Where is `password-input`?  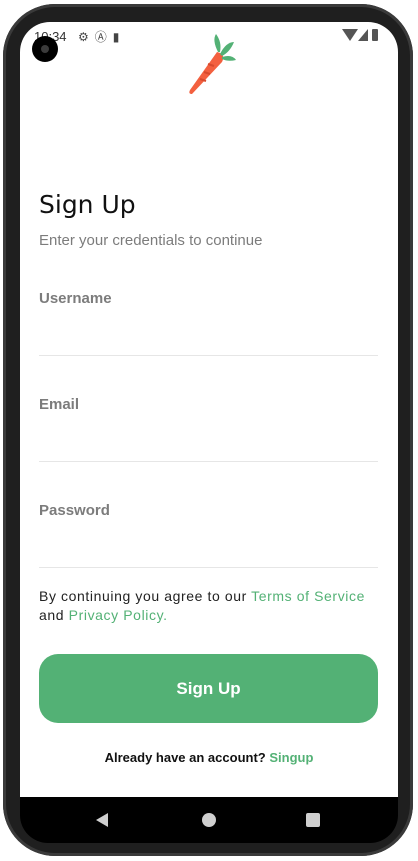
password-input is located at coordinates (208, 552).